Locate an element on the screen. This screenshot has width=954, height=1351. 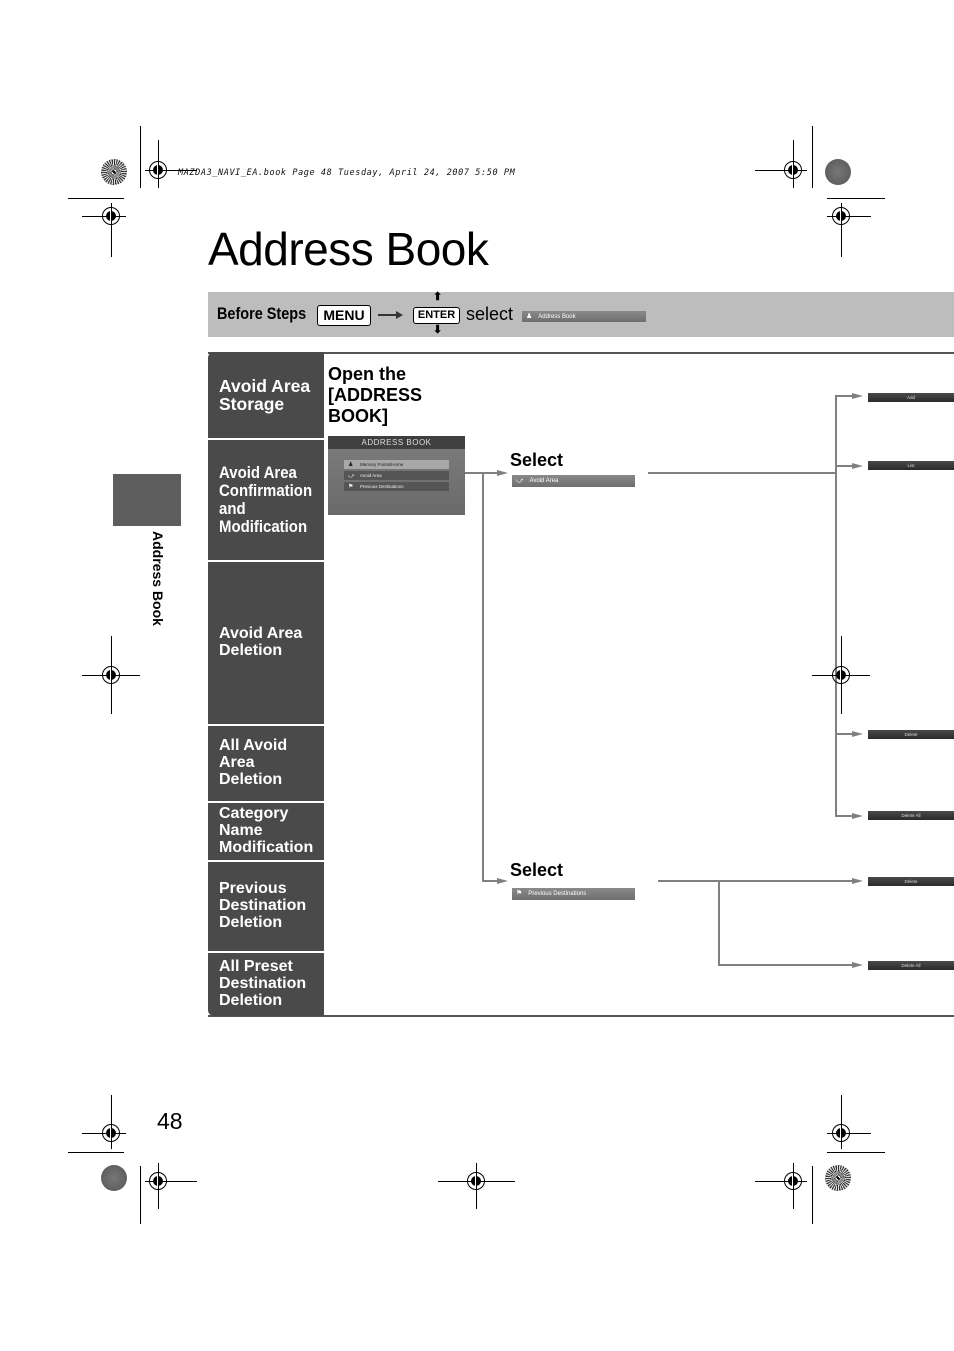
add-button: Add is located at coordinates (911, 397).